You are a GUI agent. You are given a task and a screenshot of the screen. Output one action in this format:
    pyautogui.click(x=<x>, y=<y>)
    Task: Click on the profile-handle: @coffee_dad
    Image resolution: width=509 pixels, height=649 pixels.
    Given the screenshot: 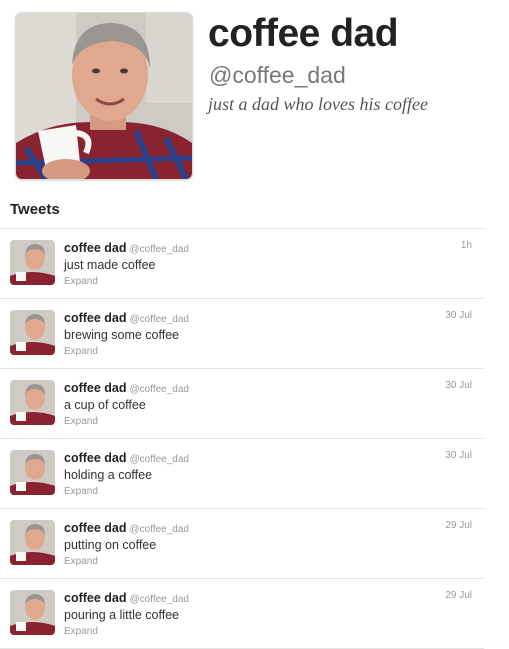 What is the action you would take?
    pyautogui.click(x=277, y=75)
    